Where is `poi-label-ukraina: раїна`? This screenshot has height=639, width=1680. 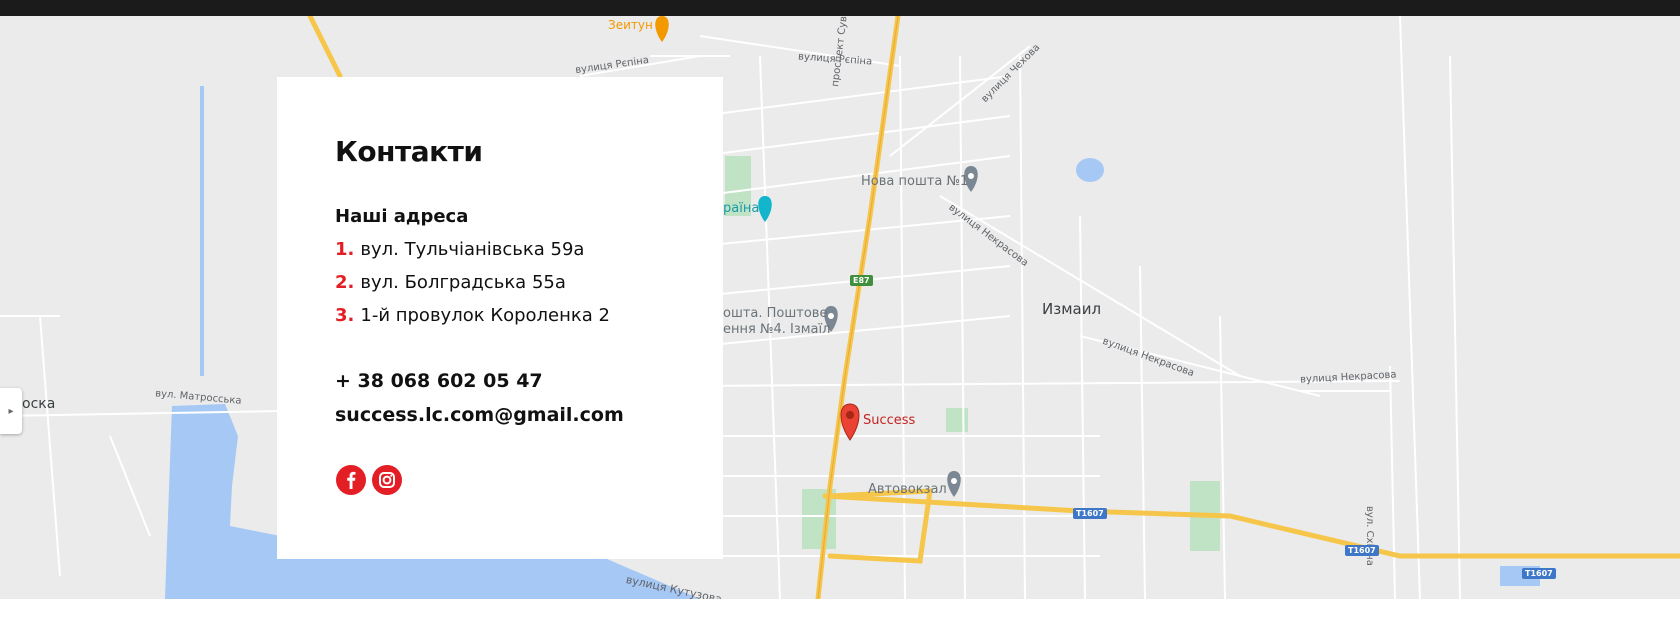 poi-label-ukraina: раїна is located at coordinates (741, 208).